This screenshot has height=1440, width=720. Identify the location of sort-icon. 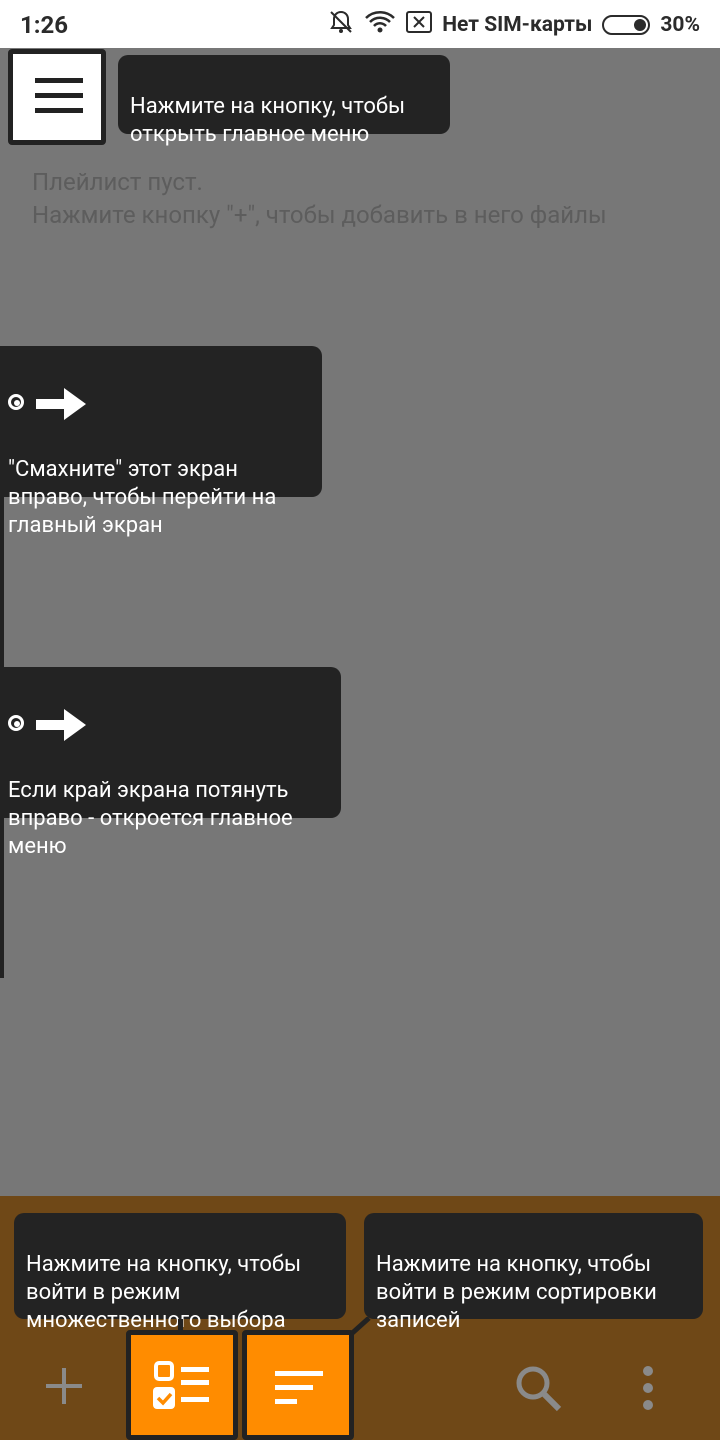
(299, 1387).